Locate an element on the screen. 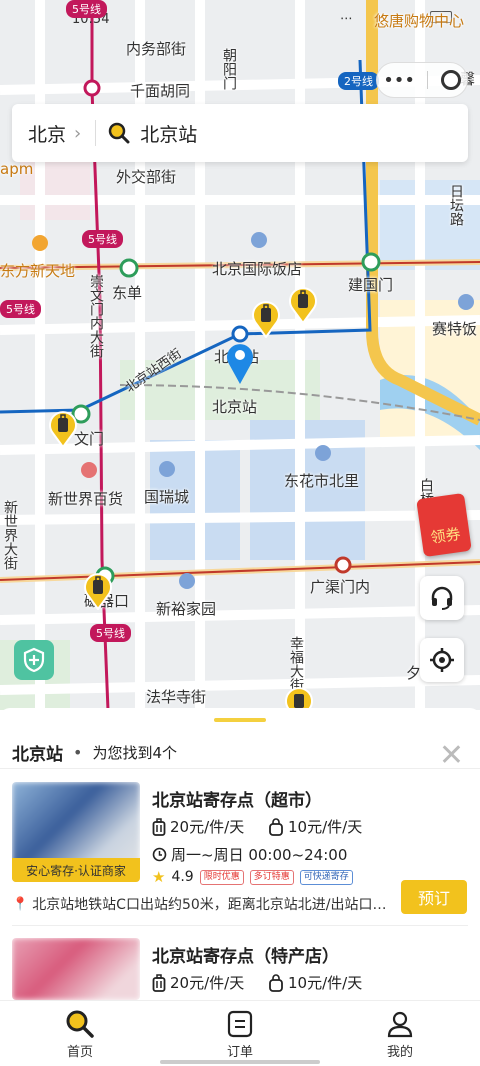 Image resolution: width=480 pixels, height=1066 pixels. tab-bar: 首页 订单 我的 is located at coordinates (240, 1033).